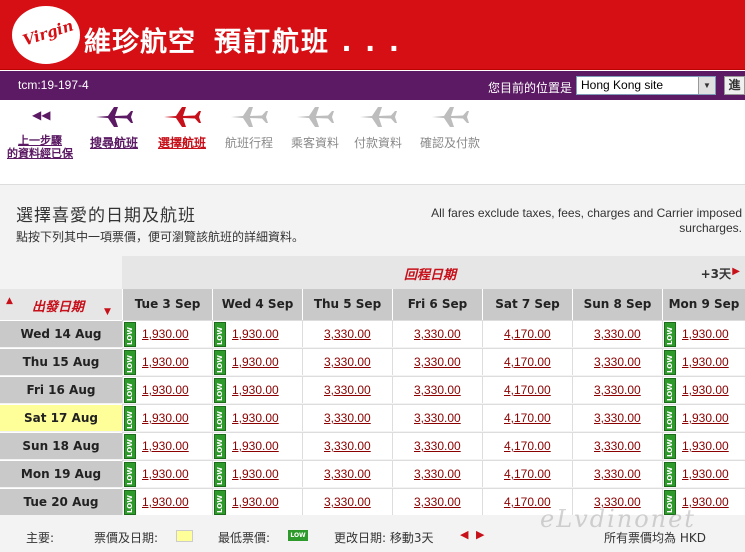 This screenshot has height=552, width=745. Describe the element at coordinates (734, 85) in the screenshot. I see `go-button: 進` at that location.